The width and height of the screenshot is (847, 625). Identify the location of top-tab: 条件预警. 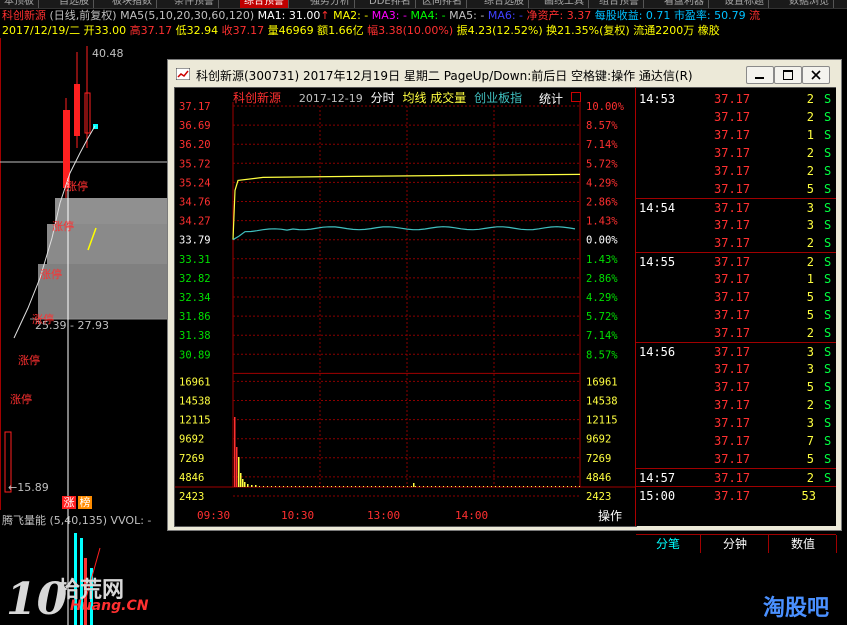
(194, 4).